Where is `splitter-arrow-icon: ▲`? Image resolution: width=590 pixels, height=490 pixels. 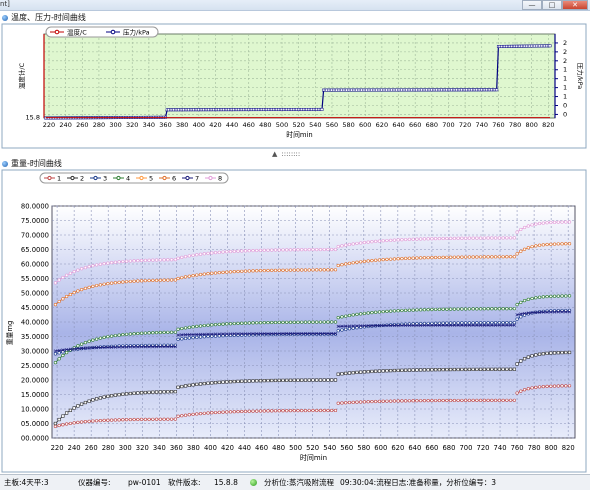
splitter-arrow-icon: ▲ is located at coordinates (274, 154).